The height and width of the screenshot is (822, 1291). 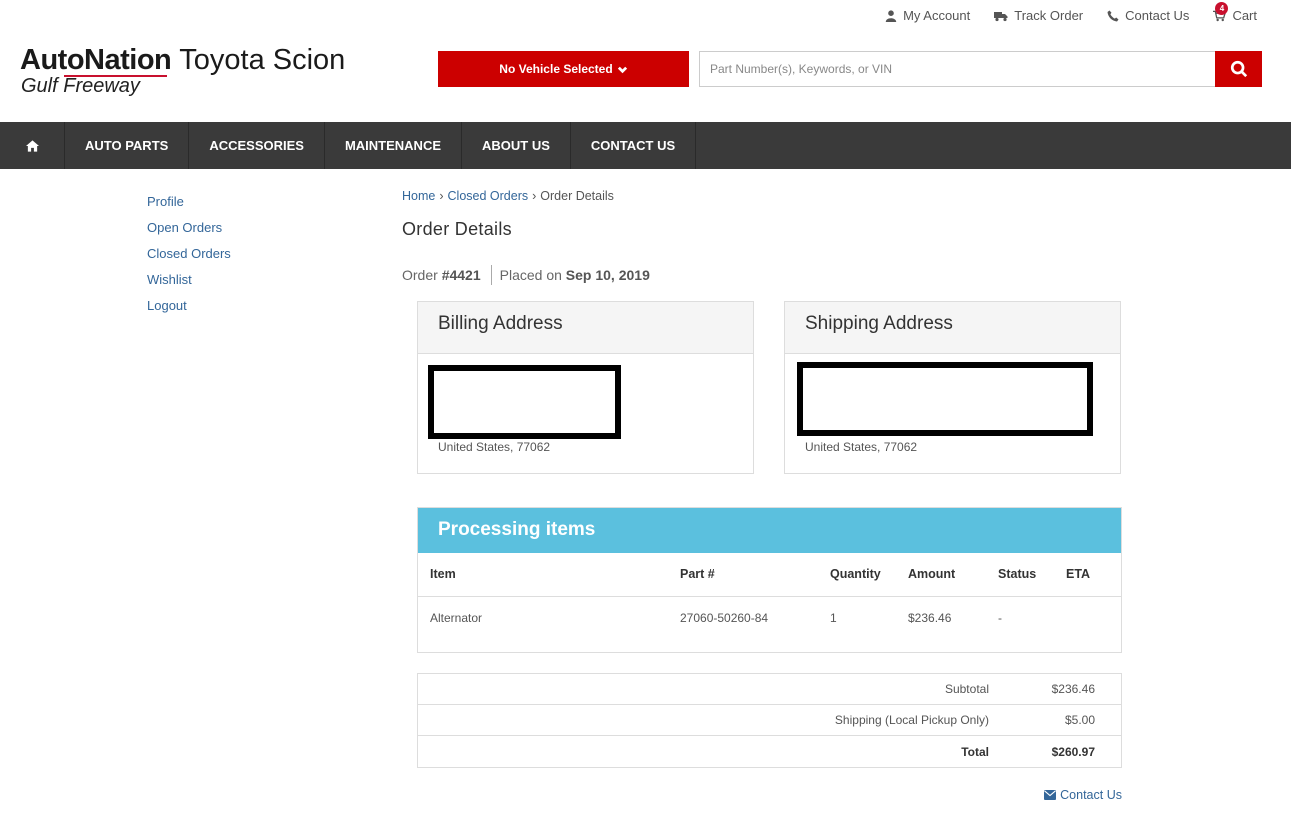 What do you see at coordinates (488, 196) in the screenshot?
I see `breadcrumb-closed-orders: Closed Orders` at bounding box center [488, 196].